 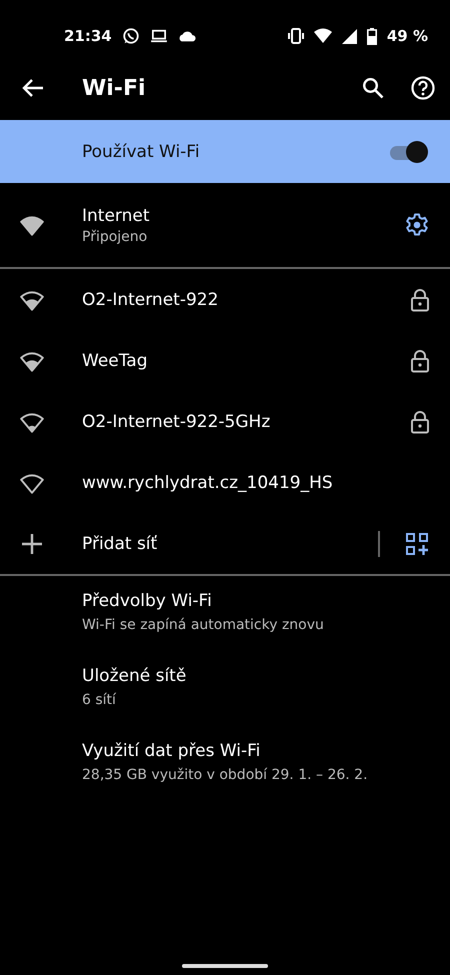 What do you see at coordinates (407, 36) in the screenshot?
I see `battery-level: 49 %` at bounding box center [407, 36].